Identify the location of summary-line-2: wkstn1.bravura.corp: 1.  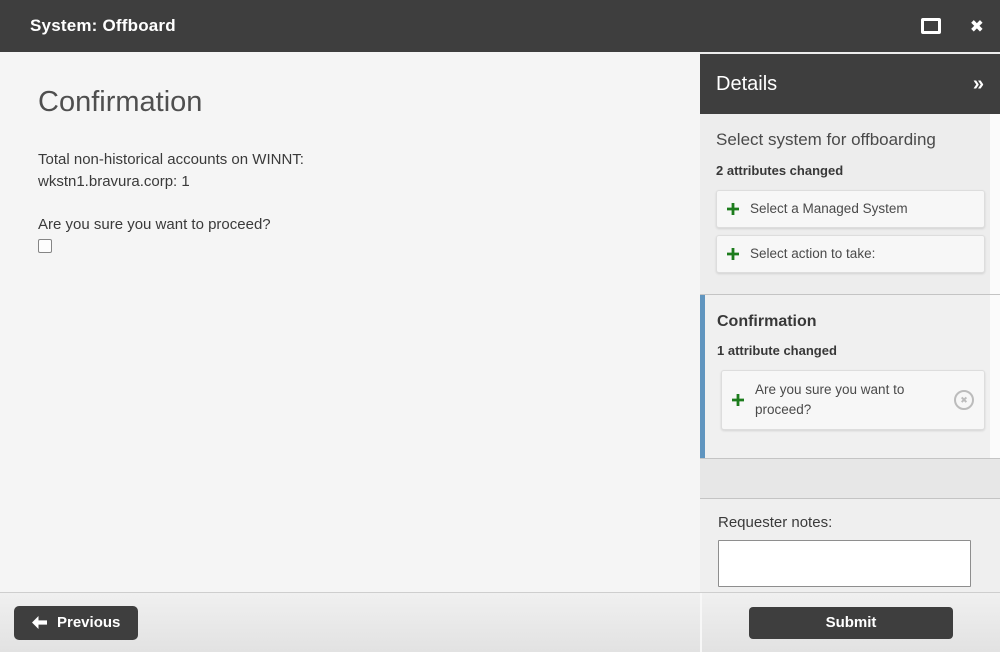
(114, 181).